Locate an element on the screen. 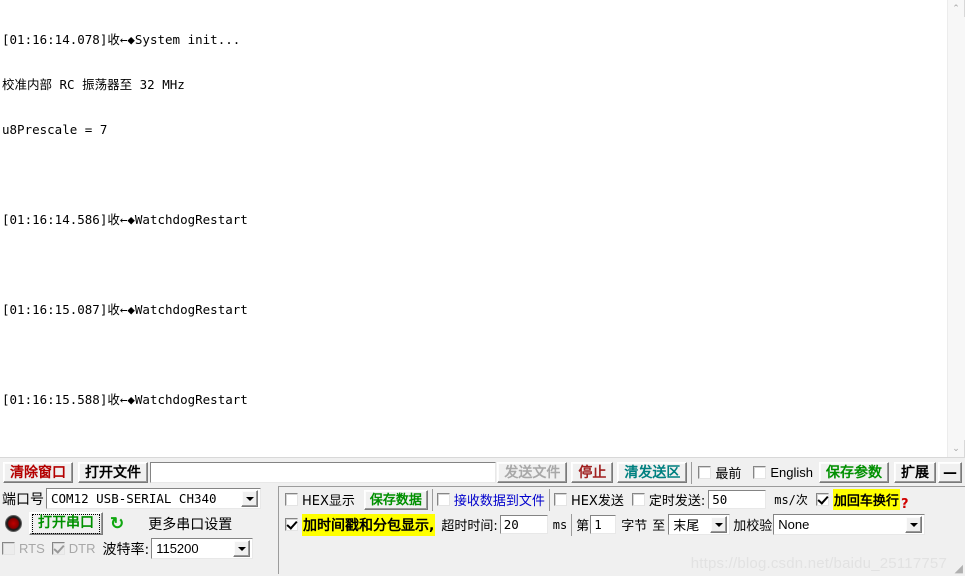  checkbox-box-rts is located at coordinates (8, 548).